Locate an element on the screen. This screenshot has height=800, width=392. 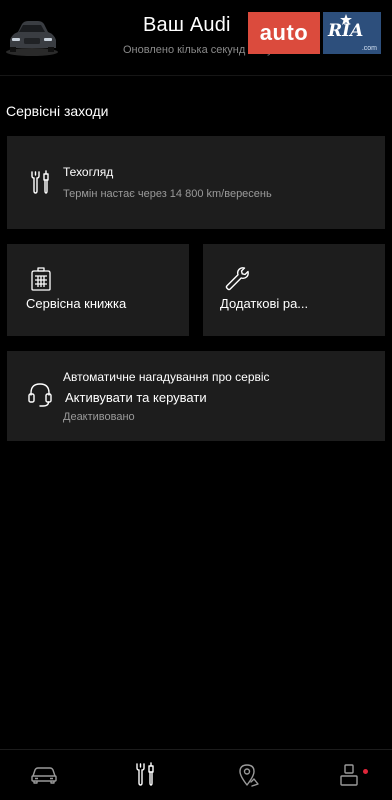
user-icon is located at coordinates (349, 775).